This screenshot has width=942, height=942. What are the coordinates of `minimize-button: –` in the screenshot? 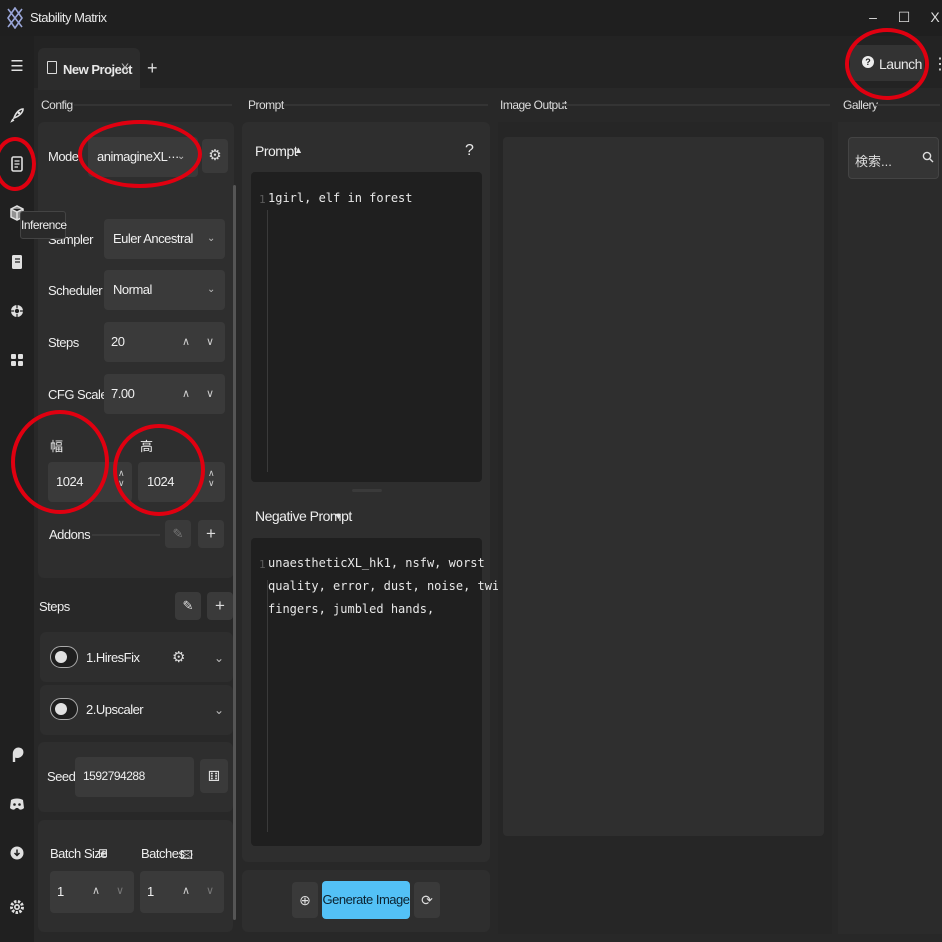 It's located at (873, 17).